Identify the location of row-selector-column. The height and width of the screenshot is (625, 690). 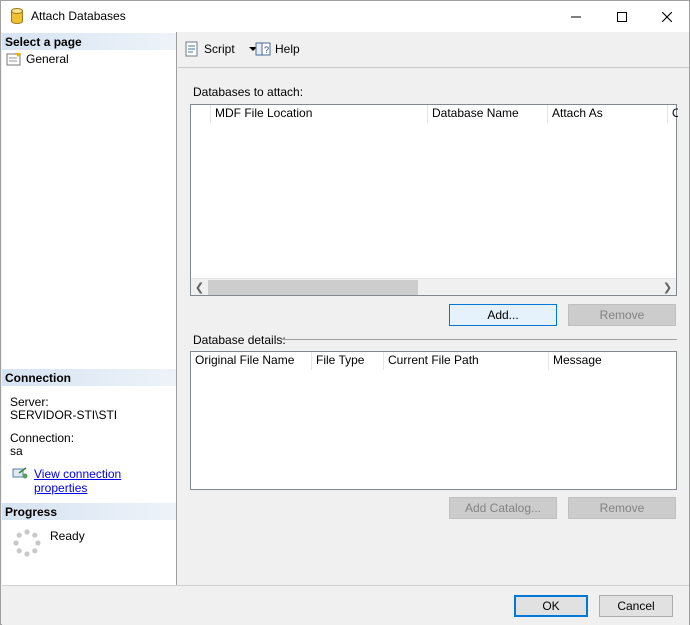
(201, 114).